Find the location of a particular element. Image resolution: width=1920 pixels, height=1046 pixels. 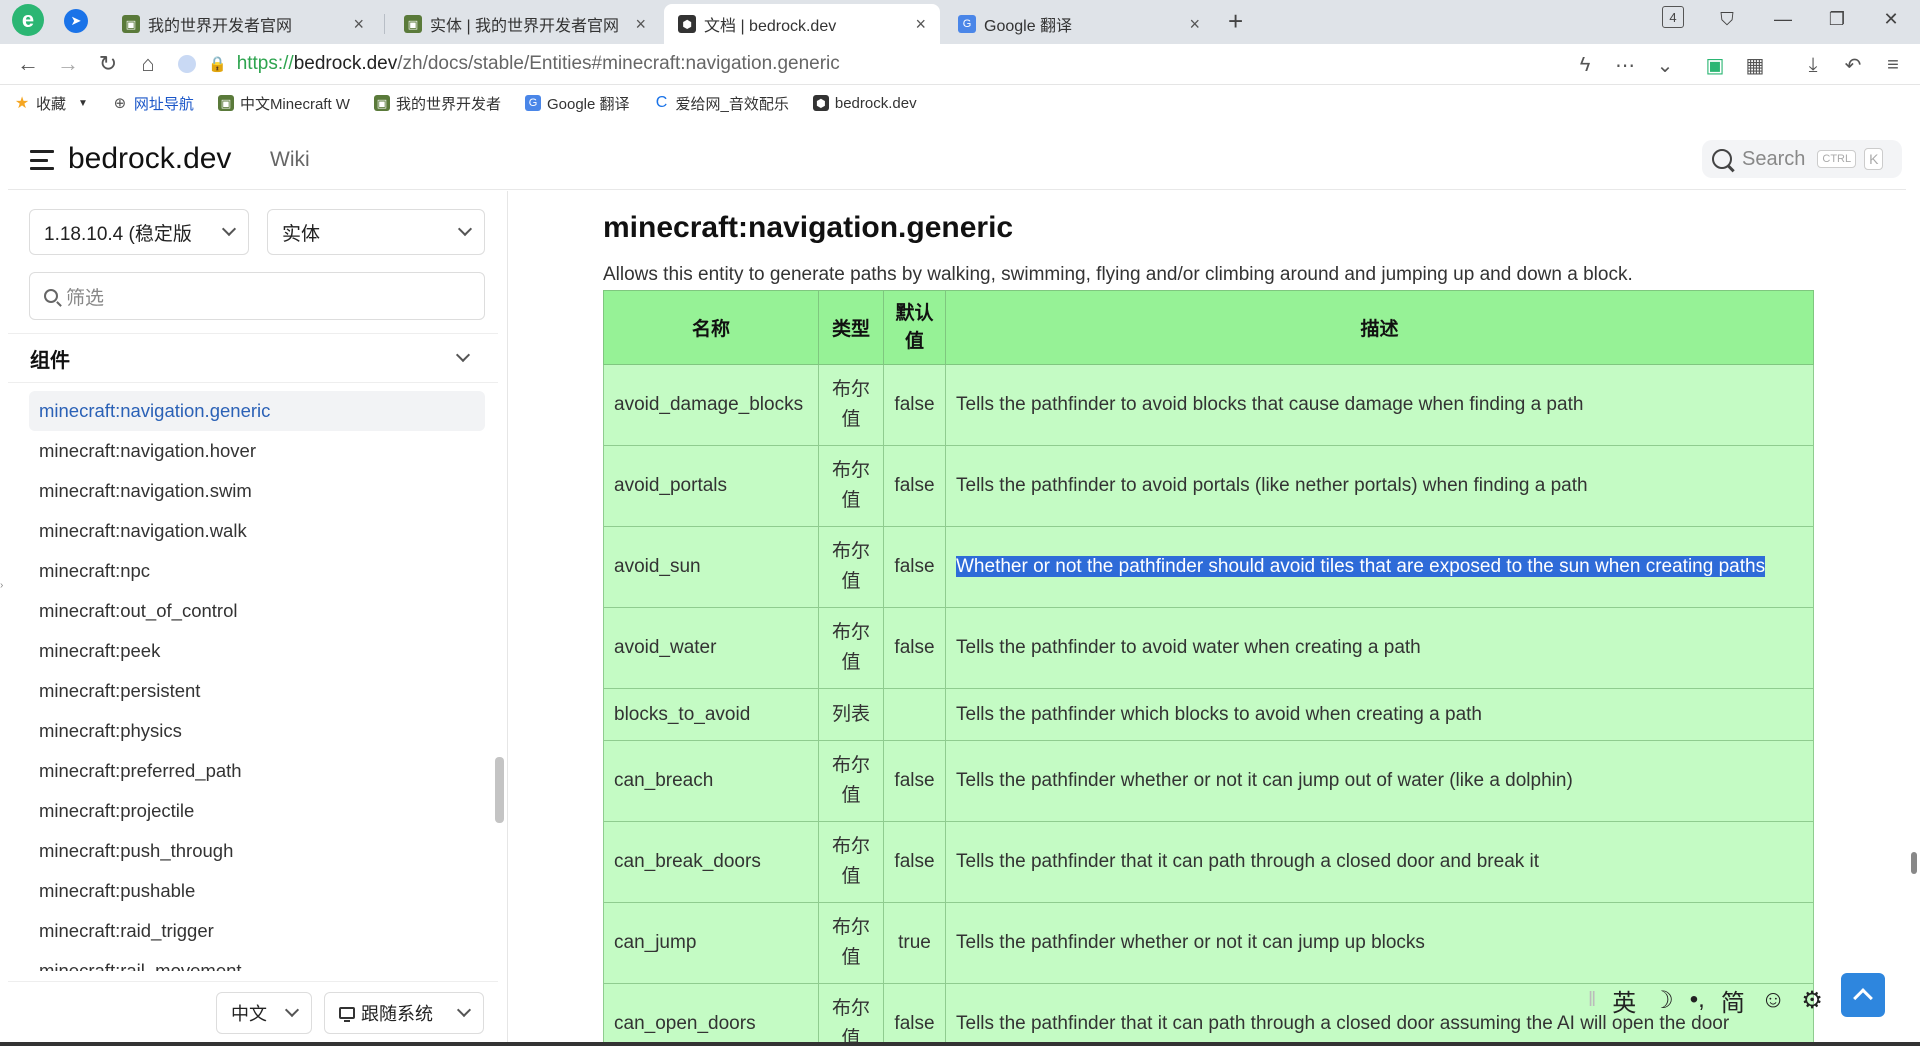

menu-icon: ≡ is located at coordinates (1893, 65).